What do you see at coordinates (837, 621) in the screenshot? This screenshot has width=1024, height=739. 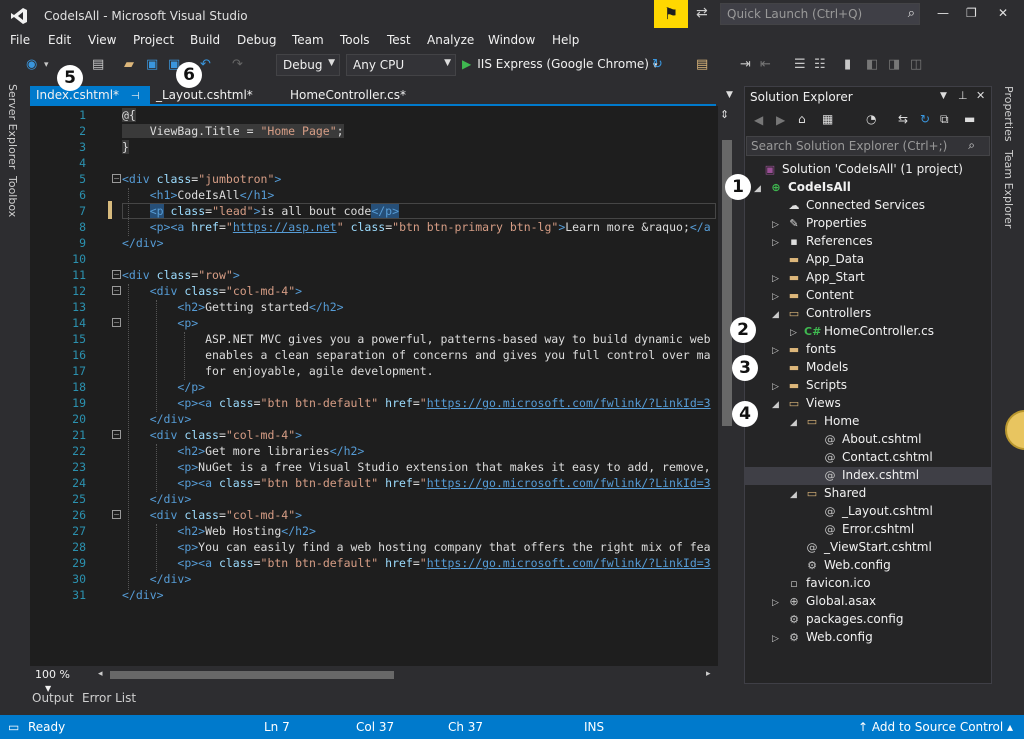 I see `tree-item-packages-config: ⚙ packages.config` at bounding box center [837, 621].